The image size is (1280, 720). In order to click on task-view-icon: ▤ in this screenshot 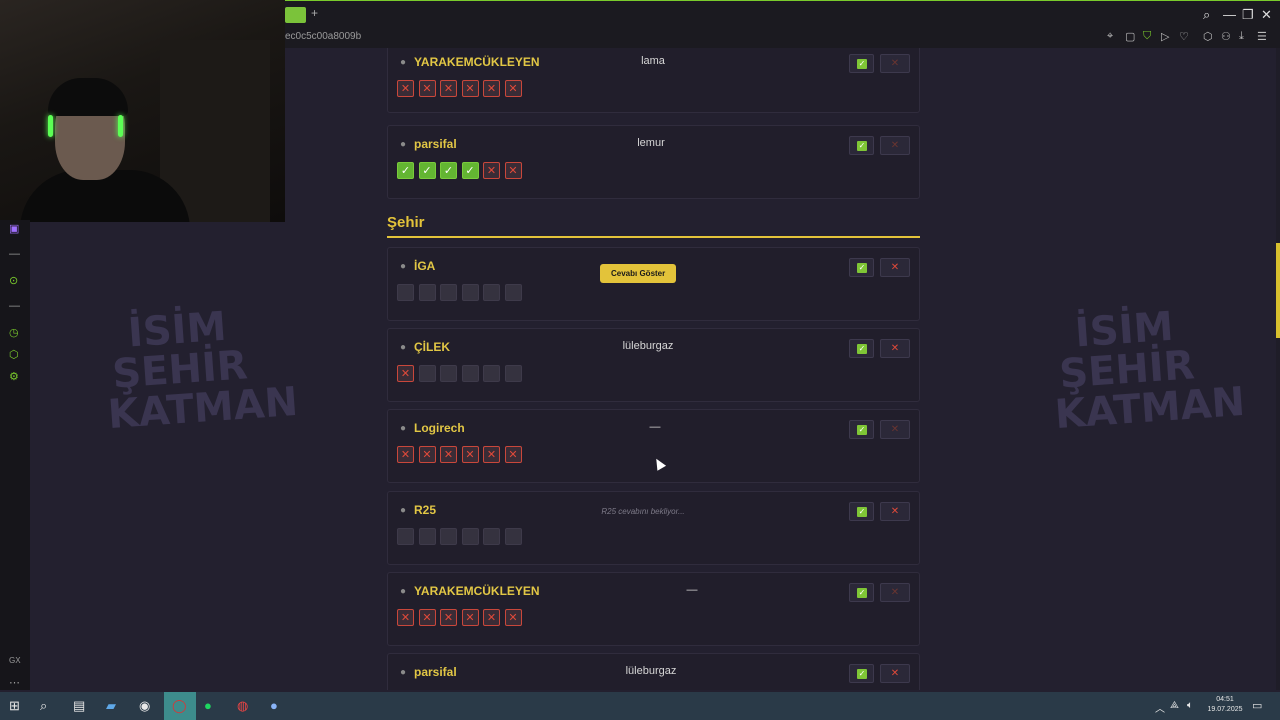, I will do `click(79, 706)`.